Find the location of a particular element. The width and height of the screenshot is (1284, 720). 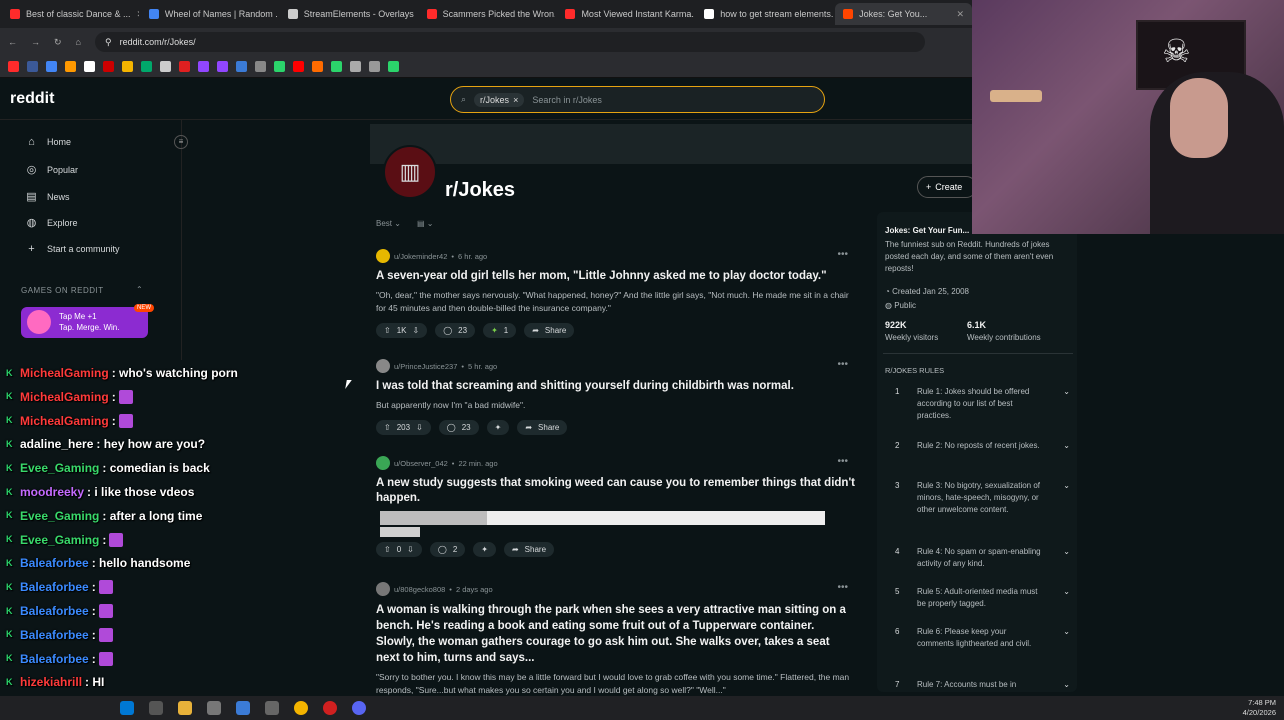

url-field: ⚲ reddit.com/r/Jokes/ is located at coordinates (509, 42).